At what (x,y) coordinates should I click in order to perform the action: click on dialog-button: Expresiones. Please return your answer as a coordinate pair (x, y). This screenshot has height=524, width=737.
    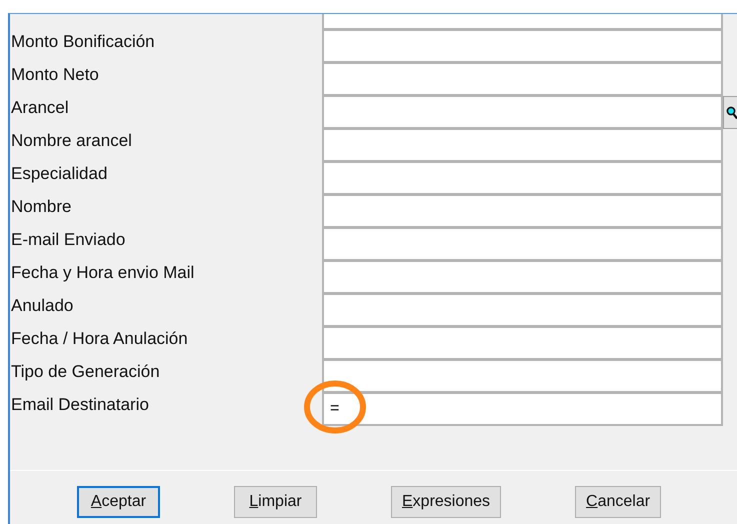
    Looking at the image, I should click on (446, 502).